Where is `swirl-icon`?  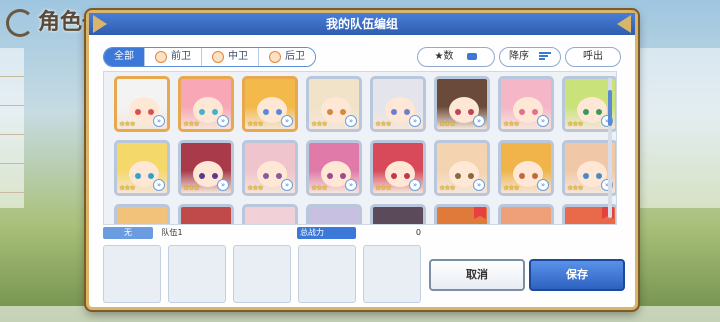 swirl-icon is located at coordinates (20, 23).